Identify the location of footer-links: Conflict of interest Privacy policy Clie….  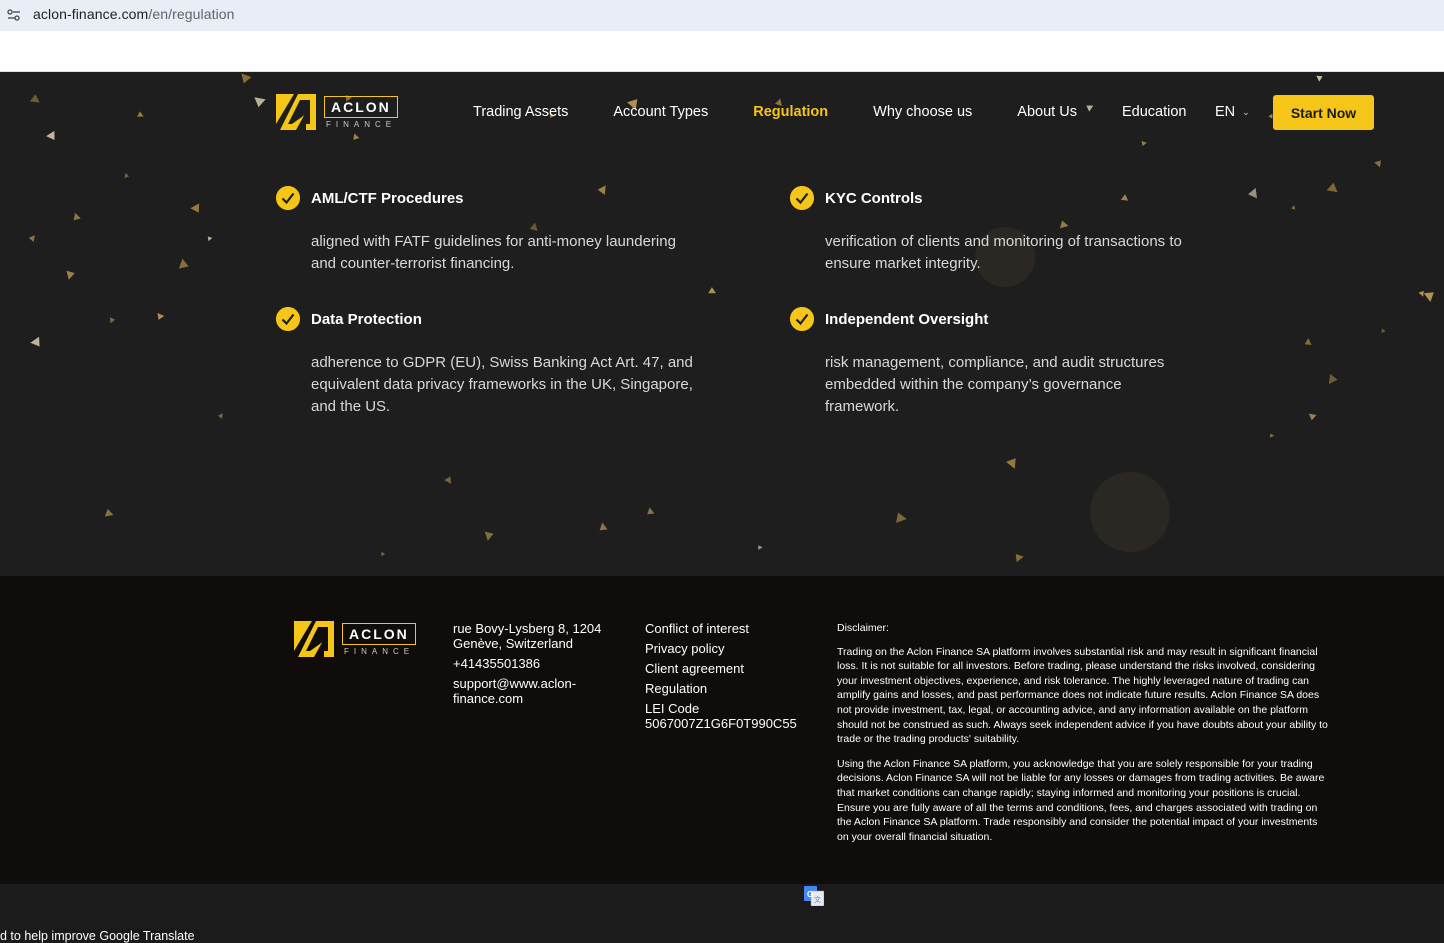
(730, 676).